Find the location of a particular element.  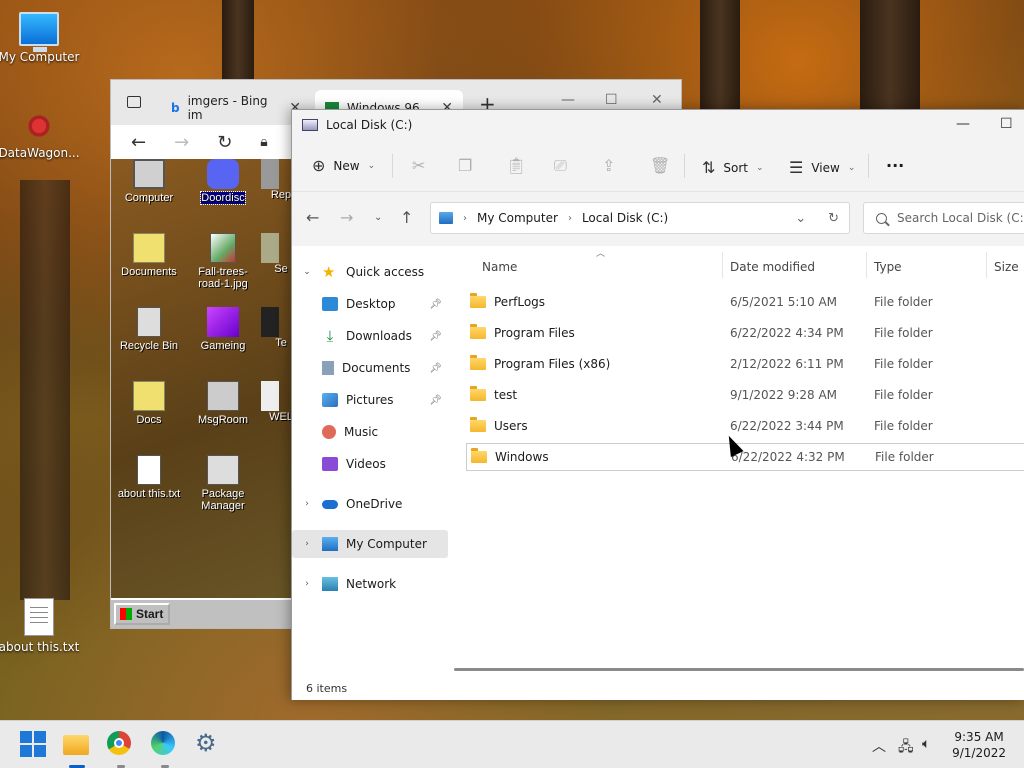

taskbar-file-explorer is located at coordinates (77, 749).